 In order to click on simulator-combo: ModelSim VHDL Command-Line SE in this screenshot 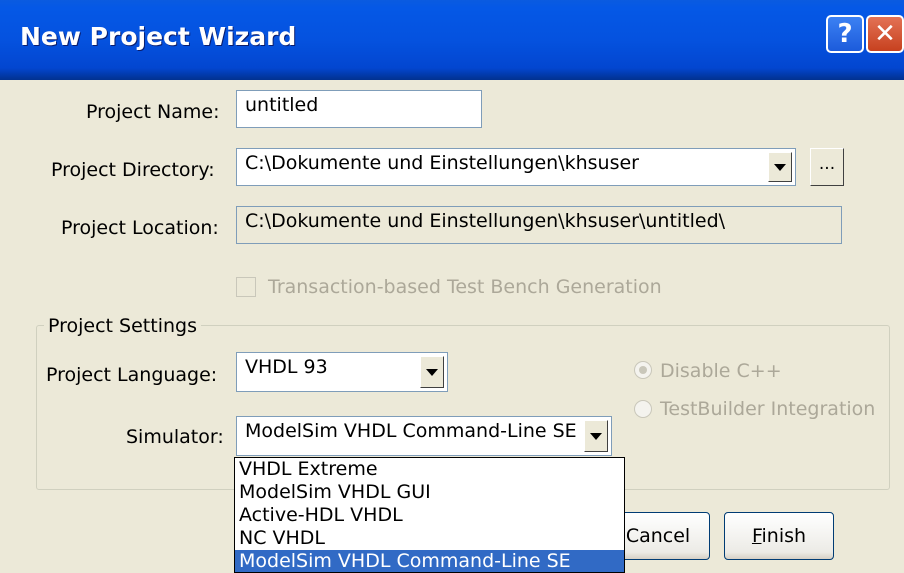, I will do `click(424, 436)`.